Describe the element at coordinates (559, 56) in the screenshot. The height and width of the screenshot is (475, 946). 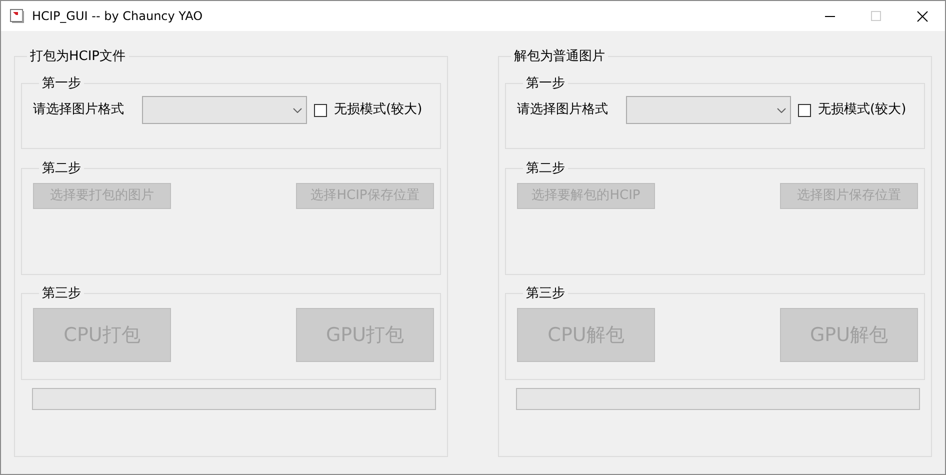
I see `group-title: 解包为普通图片` at that location.